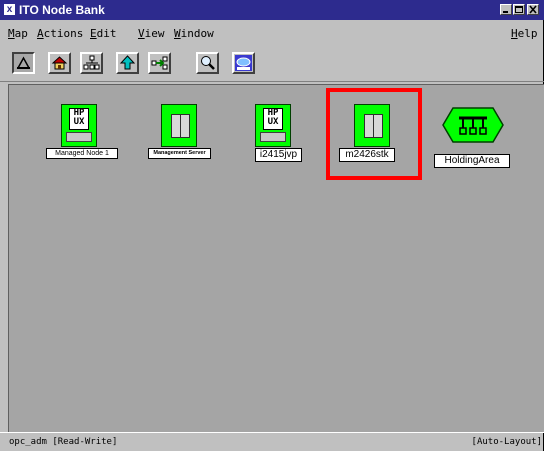  What do you see at coordinates (177, 33) in the screenshot?
I see `menu-window-mnemonic: W` at bounding box center [177, 33].